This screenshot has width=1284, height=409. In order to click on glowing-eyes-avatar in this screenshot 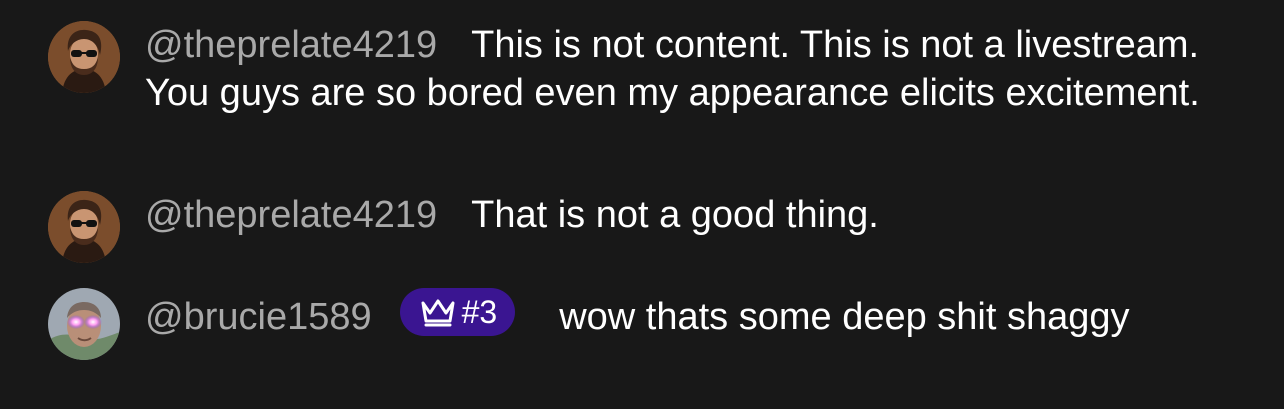, I will do `click(84, 324)`.